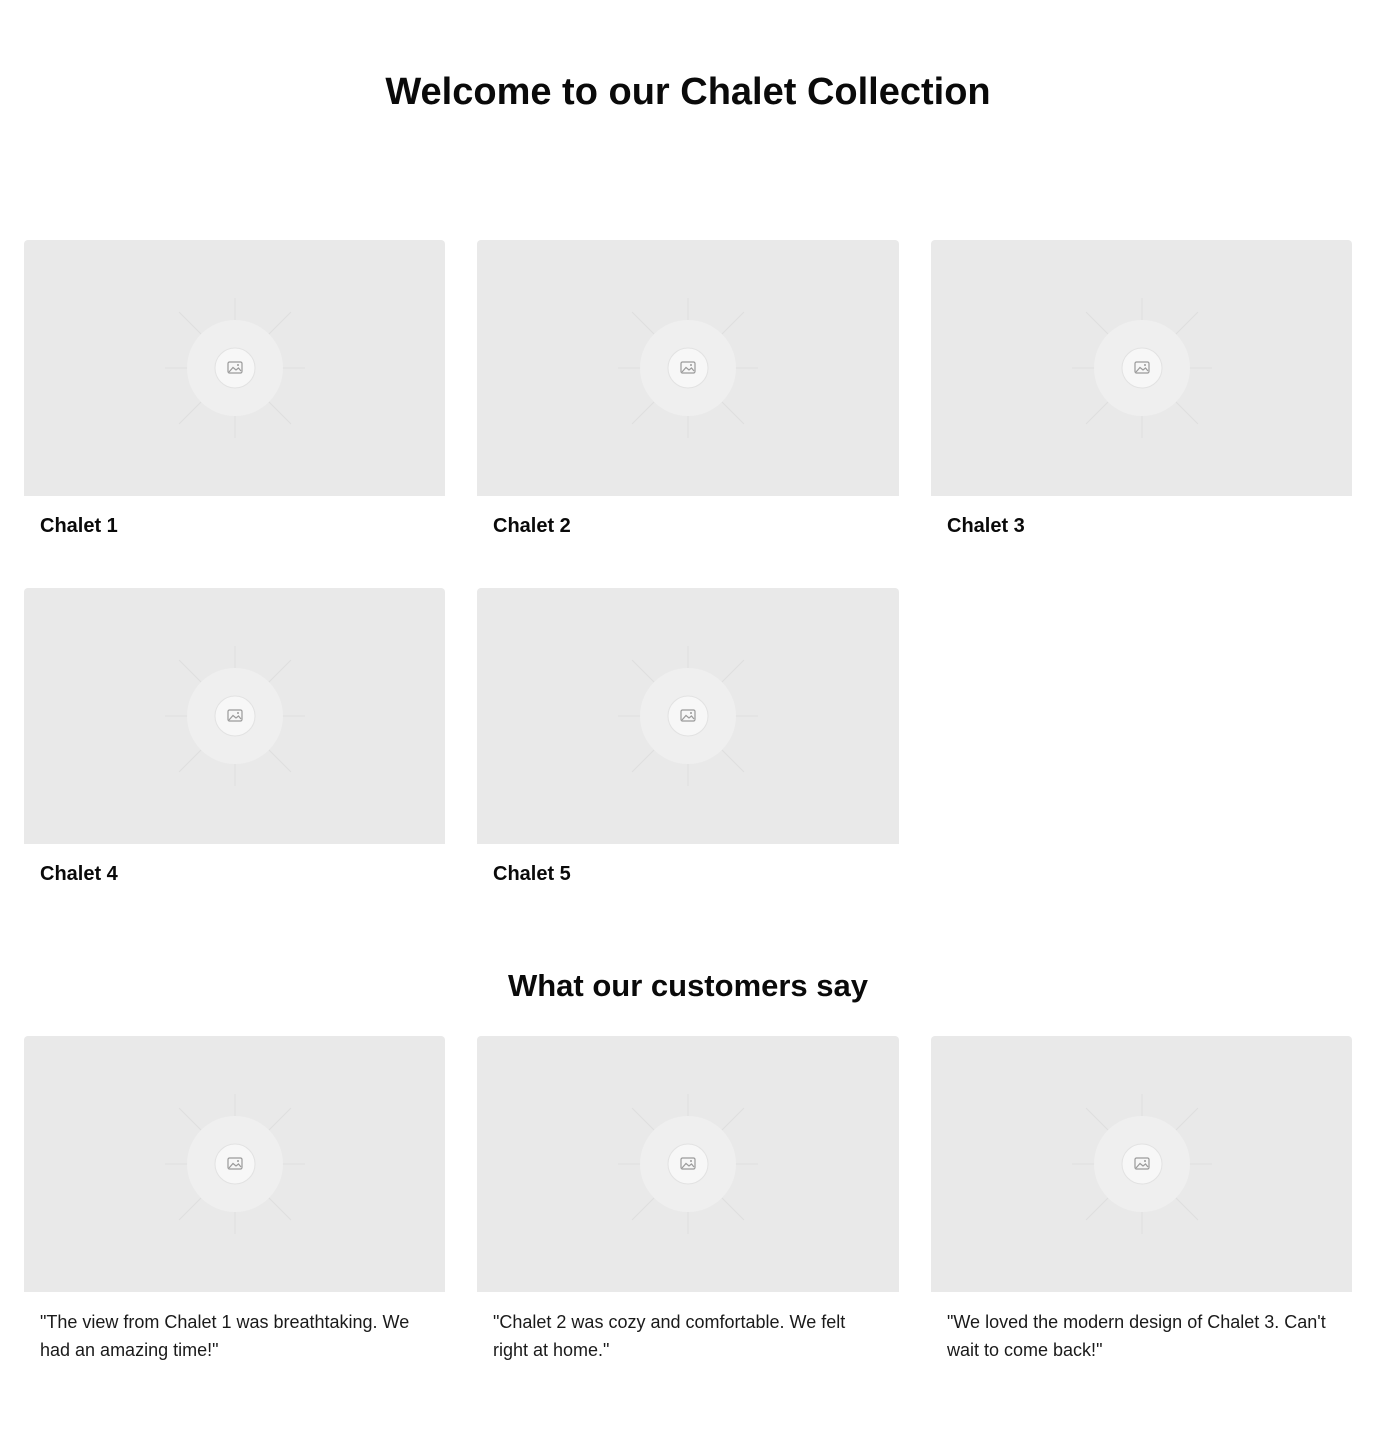 Image resolution: width=1376 pixels, height=1452 pixels. Describe the element at coordinates (688, 985) in the screenshot. I see `testimonials-title: What our customers say` at that location.